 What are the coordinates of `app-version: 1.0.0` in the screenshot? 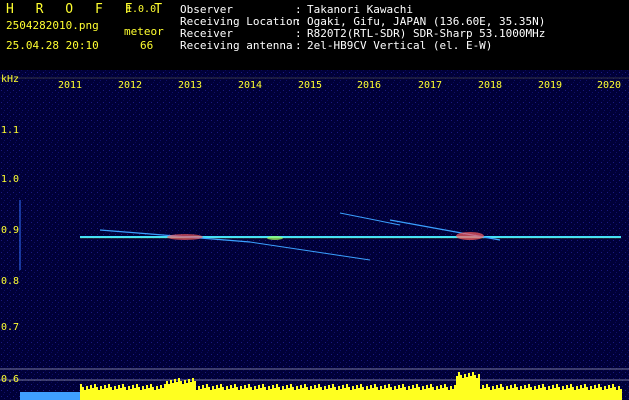 It's located at (141, 9).